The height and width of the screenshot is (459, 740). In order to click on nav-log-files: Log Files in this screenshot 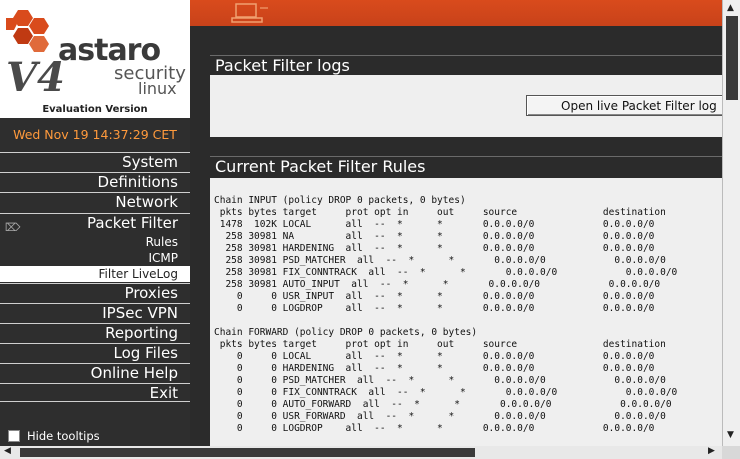, I will do `click(95, 352)`.